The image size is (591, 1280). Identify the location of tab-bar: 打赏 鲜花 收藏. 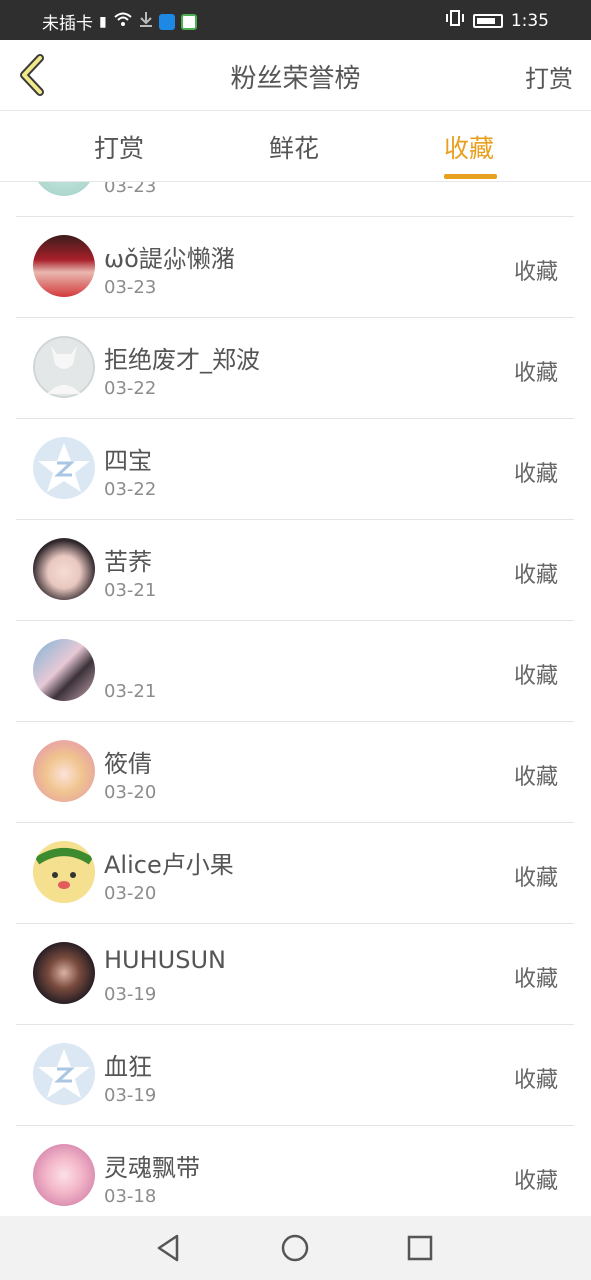
(295, 146).